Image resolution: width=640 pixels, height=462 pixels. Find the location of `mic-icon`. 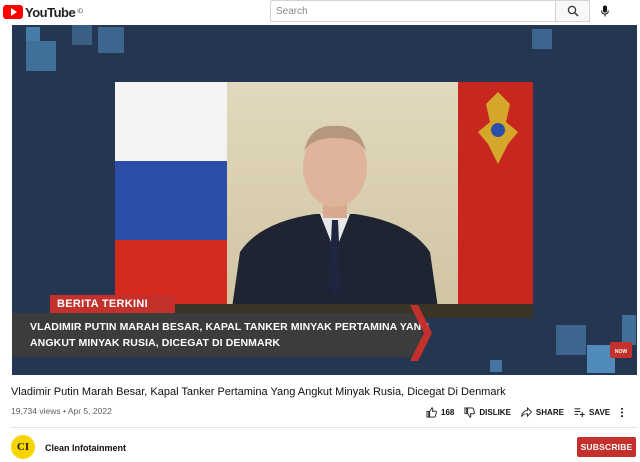

mic-icon is located at coordinates (605, 11).